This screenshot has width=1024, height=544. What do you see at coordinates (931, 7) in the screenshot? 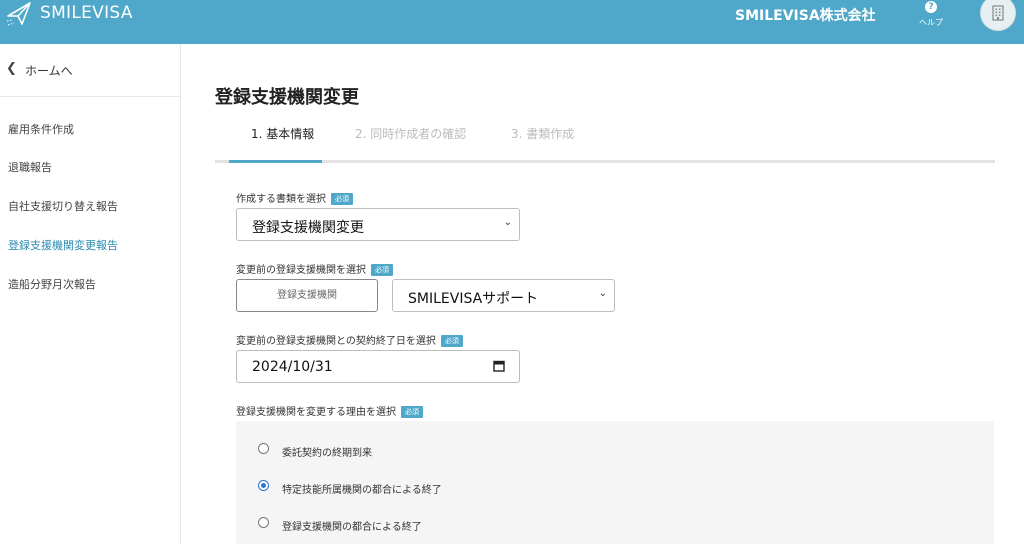
I see `help-icon: ?` at bounding box center [931, 7].